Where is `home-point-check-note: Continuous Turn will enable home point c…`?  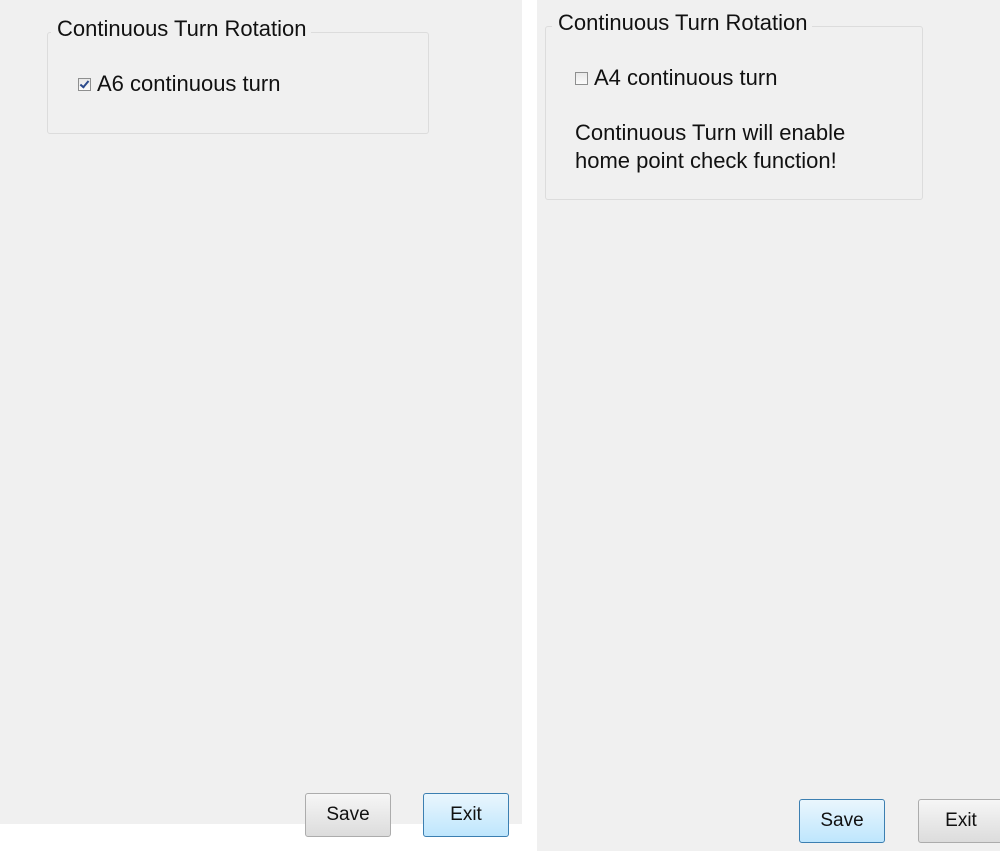
home-point-check-note: Continuous Turn will enable home point c… is located at coordinates (710, 146).